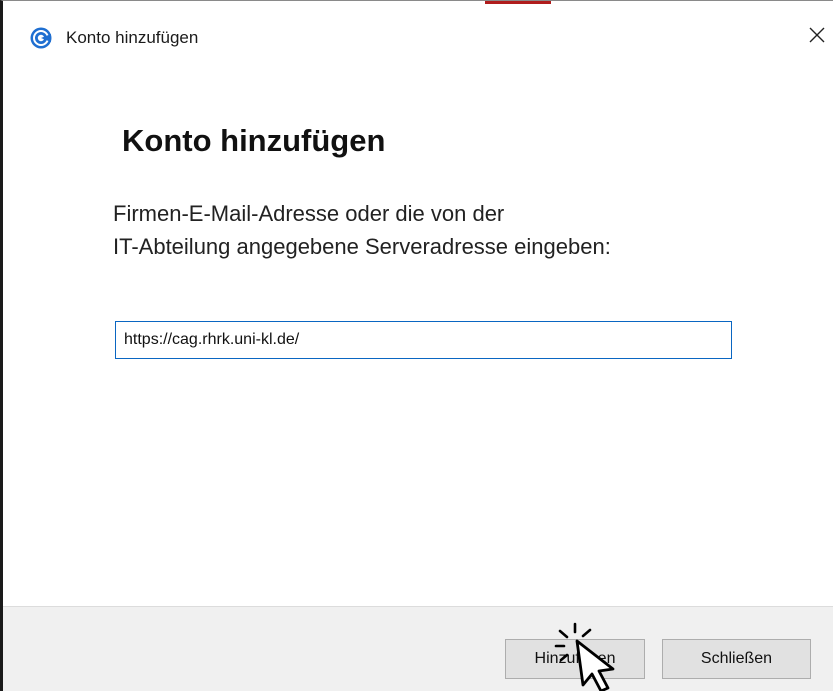 The width and height of the screenshot is (833, 691). Describe the element at coordinates (423, 340) in the screenshot. I see `server-address-input` at that location.